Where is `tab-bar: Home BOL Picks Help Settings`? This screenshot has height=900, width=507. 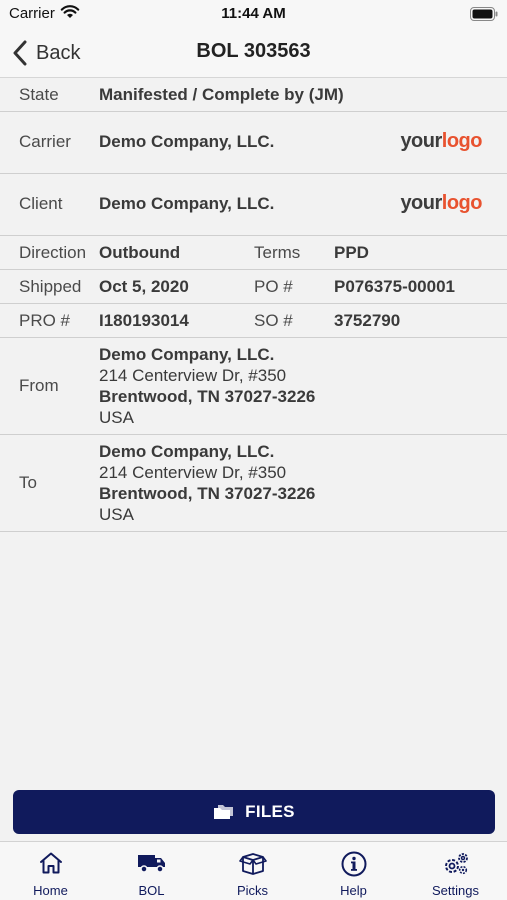
tab-bar: Home BOL Picks Help Settings is located at coordinates (253, 870).